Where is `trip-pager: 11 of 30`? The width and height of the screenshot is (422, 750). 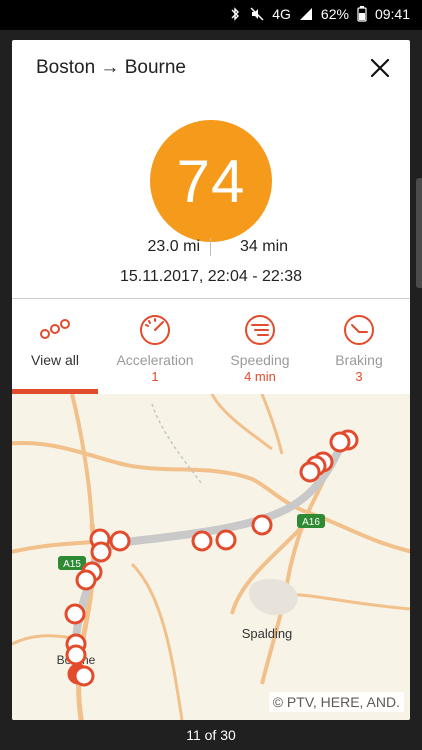
trip-pager: 11 of 30 is located at coordinates (211, 735).